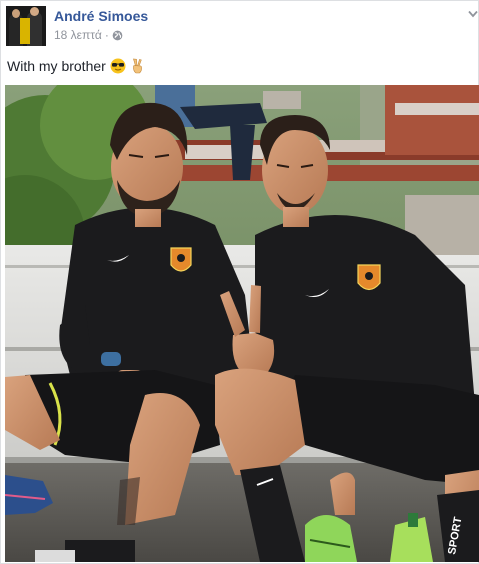 The image size is (479, 564). Describe the element at coordinates (118, 66) in the screenshot. I see `sunglasses-emoji-icon` at that location.